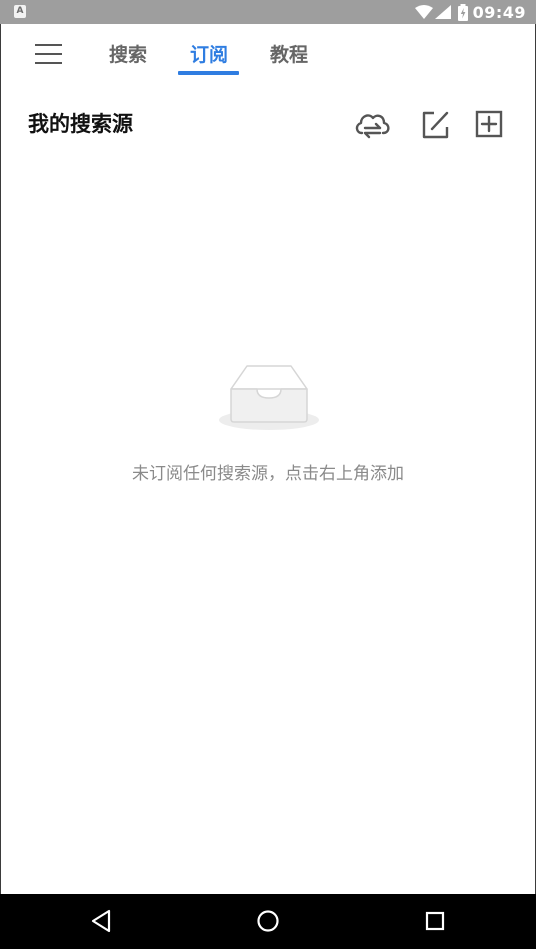 The height and width of the screenshot is (949, 536). I want to click on active-tab-indicator, so click(208, 73).